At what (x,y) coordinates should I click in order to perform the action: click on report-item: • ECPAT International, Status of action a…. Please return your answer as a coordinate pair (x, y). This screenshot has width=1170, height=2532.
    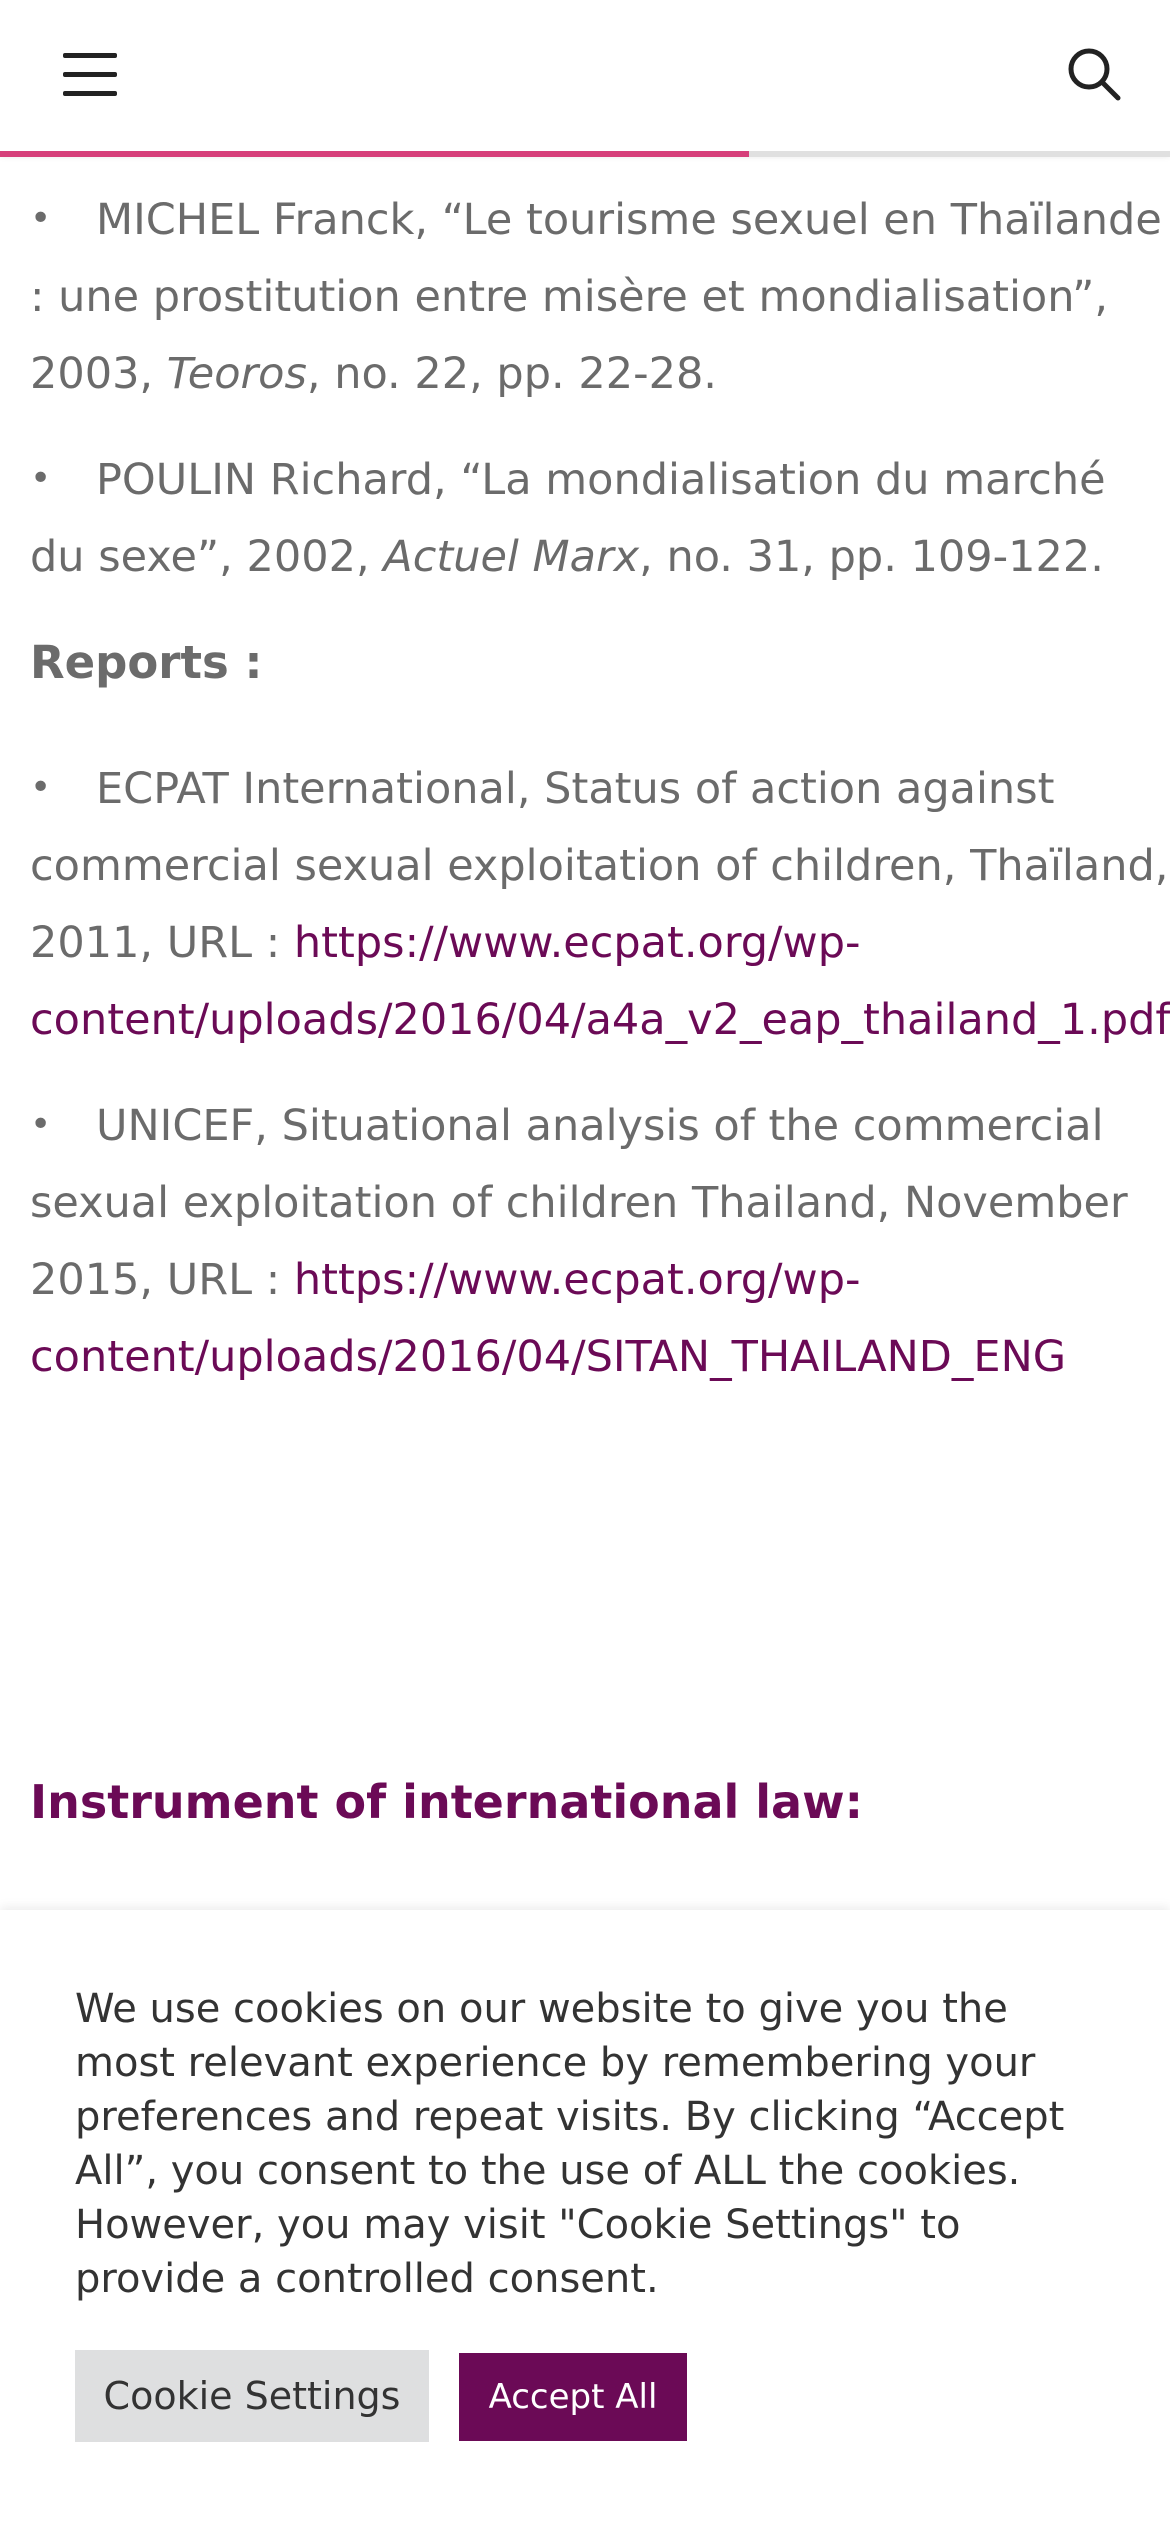
    Looking at the image, I should click on (600, 904).